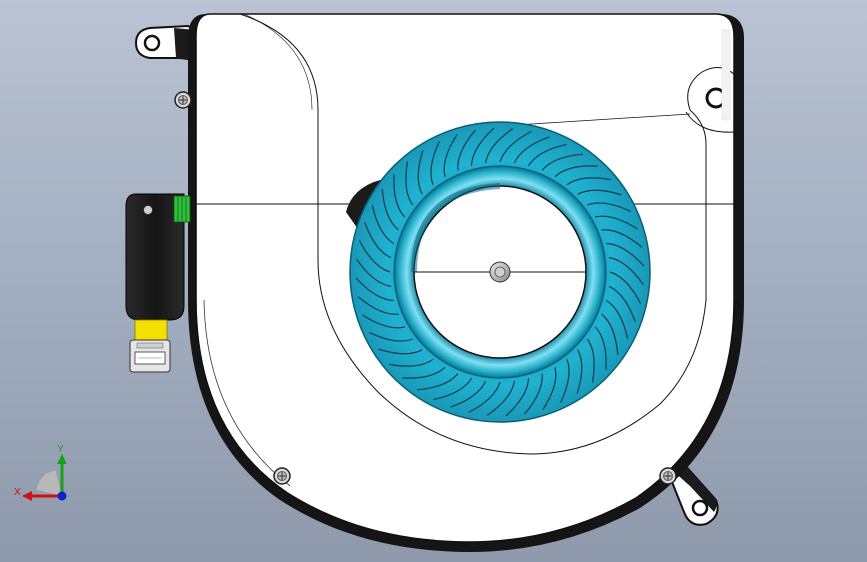 The height and width of the screenshot is (562, 867). What do you see at coordinates (62, 459) in the screenshot?
I see `y-axis-head` at bounding box center [62, 459].